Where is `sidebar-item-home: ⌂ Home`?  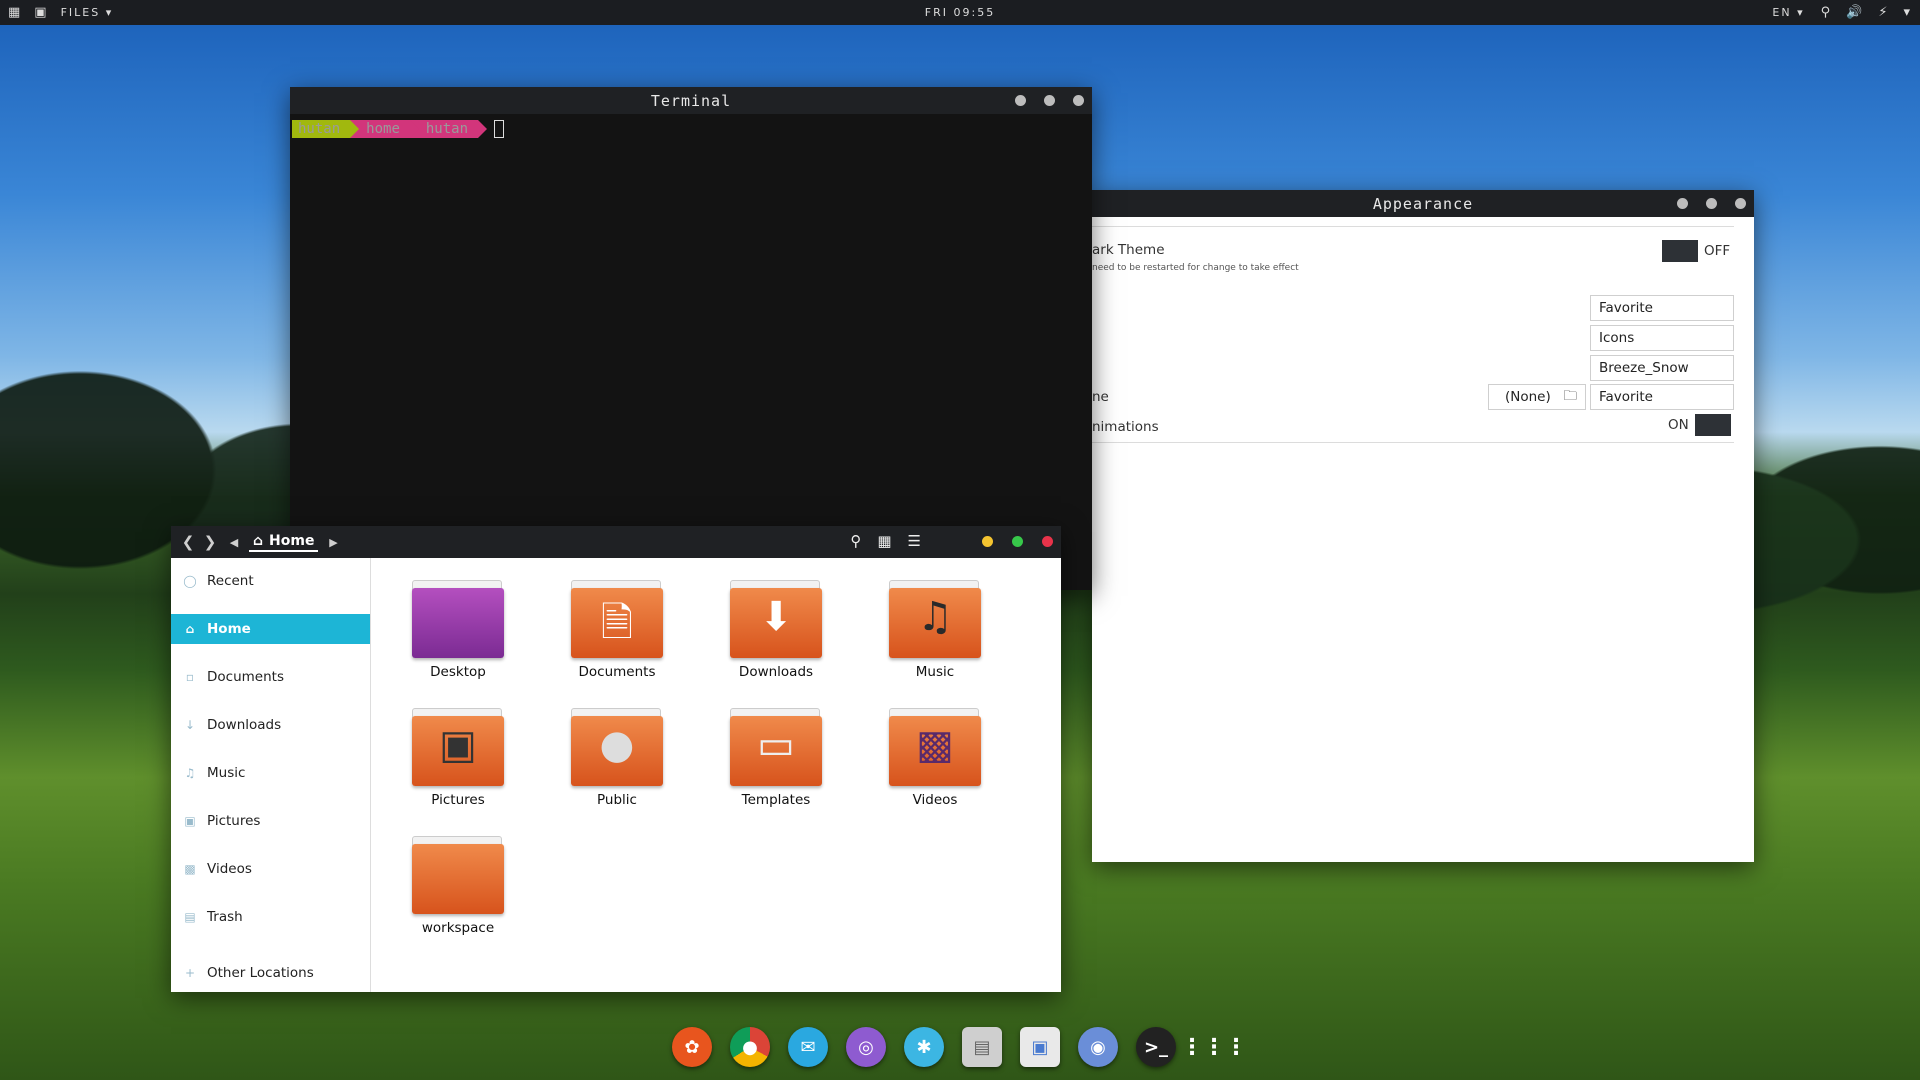
sidebar-item-home: ⌂ Home is located at coordinates (270, 629).